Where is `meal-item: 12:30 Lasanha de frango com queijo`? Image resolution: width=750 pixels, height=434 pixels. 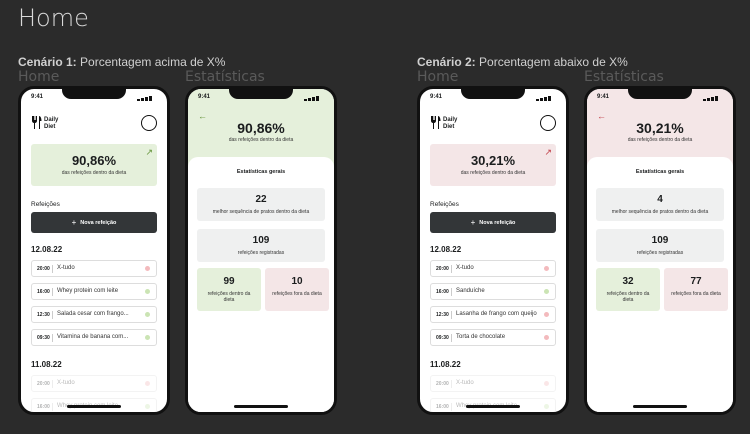
meal-item: 12:30 Lasanha de frango com queijo is located at coordinates (493, 314).